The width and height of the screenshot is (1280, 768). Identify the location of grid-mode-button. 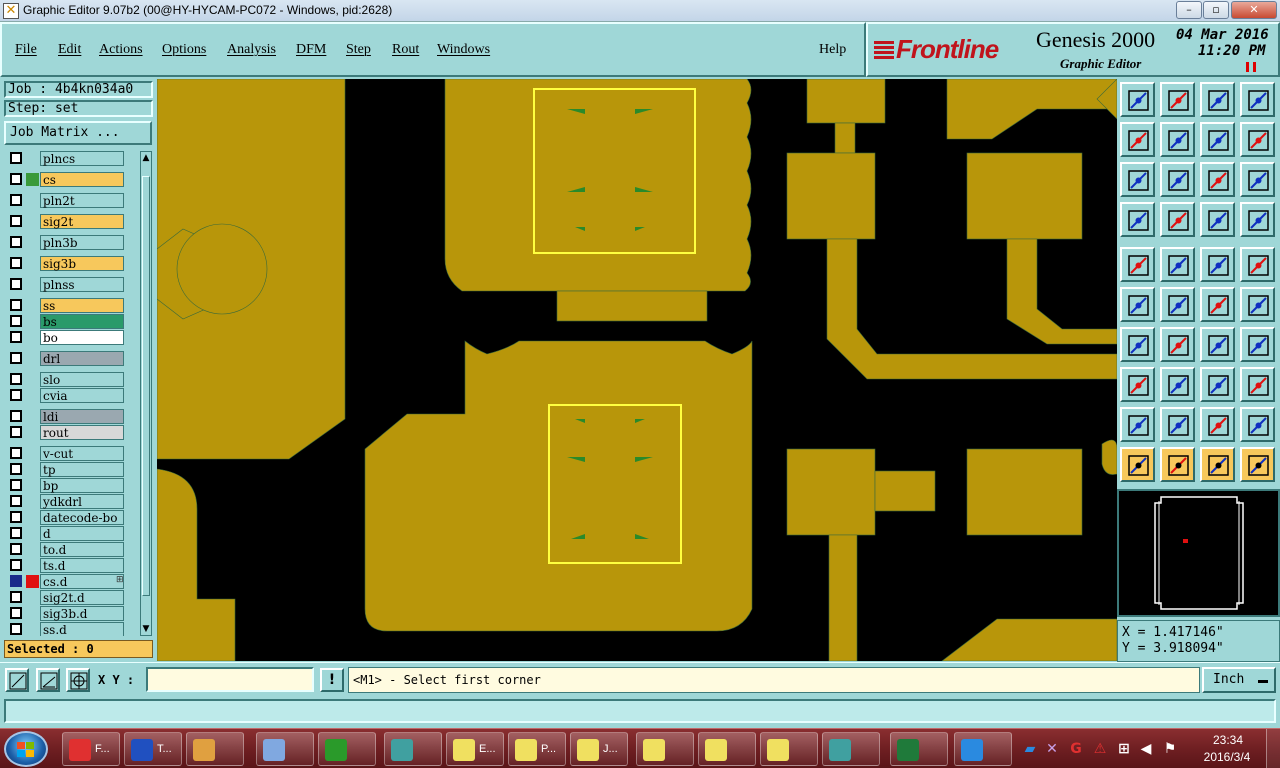
(78, 680).